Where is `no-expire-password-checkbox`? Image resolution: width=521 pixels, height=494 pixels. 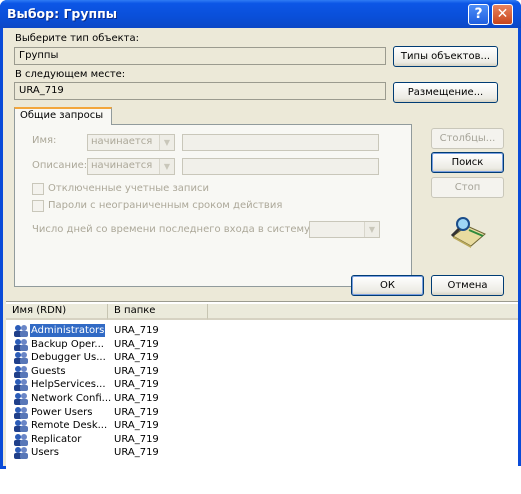
no-expire-password-checkbox is located at coordinates (38, 206).